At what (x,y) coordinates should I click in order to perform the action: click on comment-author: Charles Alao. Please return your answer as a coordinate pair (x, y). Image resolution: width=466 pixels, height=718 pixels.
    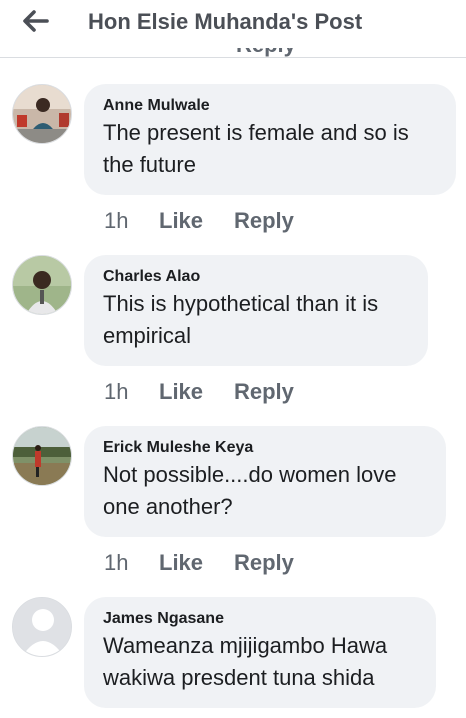
    Looking at the image, I should click on (256, 277).